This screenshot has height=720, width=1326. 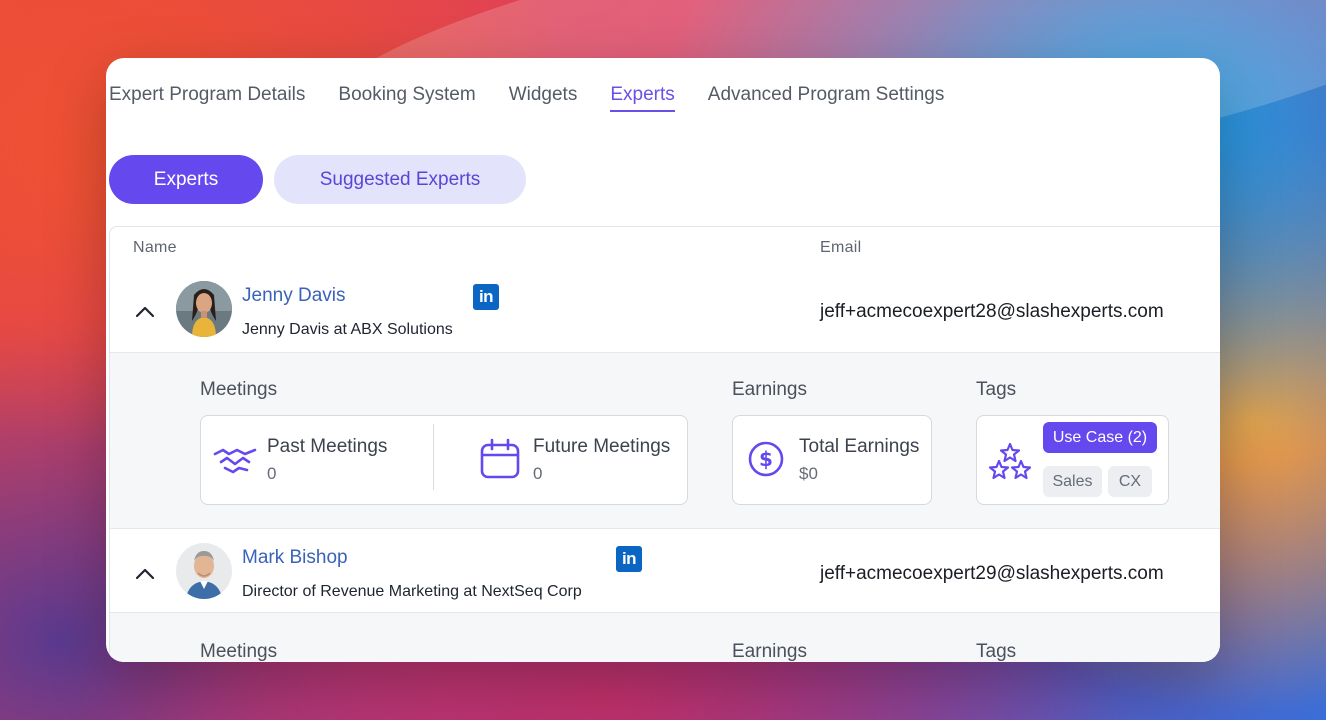 What do you see at coordinates (538, 473) in the screenshot?
I see `future-meetings-value: 0` at bounding box center [538, 473].